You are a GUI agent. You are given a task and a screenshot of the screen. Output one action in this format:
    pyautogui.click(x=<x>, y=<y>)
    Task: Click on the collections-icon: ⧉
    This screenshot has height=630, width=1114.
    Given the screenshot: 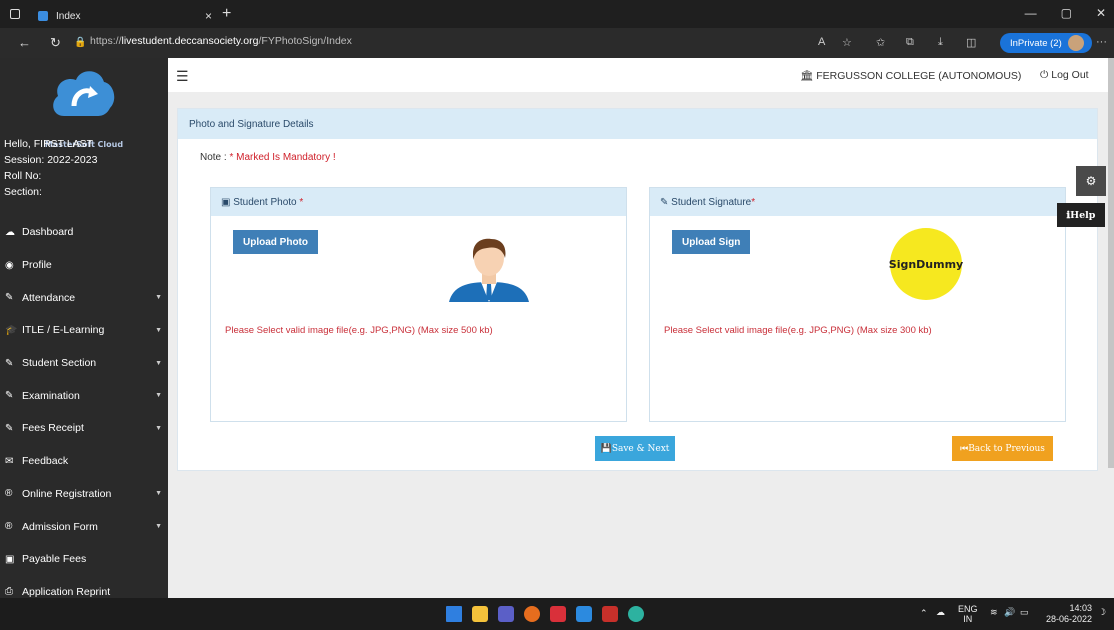 What is the action you would take?
    pyautogui.click(x=910, y=42)
    